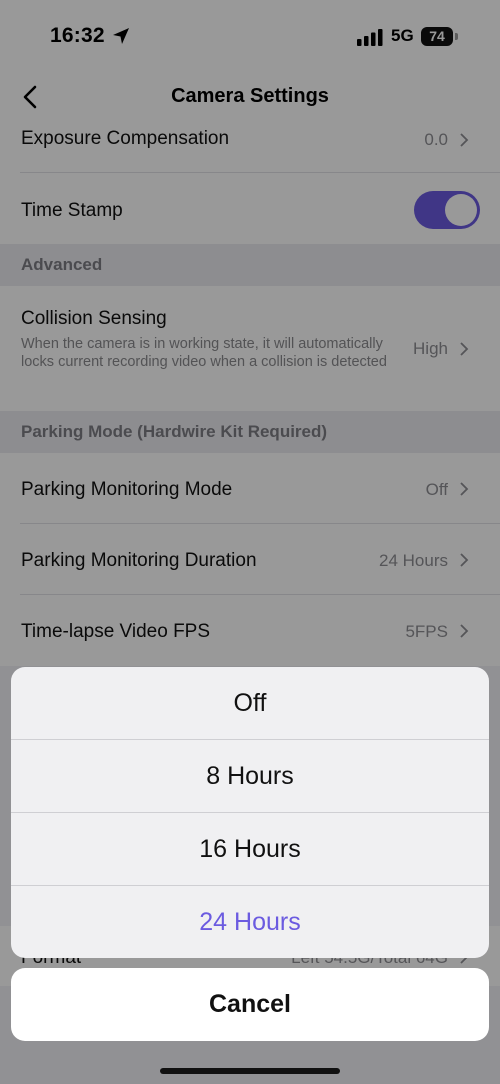 This screenshot has width=500, height=1084. Describe the element at coordinates (250, 1071) in the screenshot. I see `home-indicator` at that location.